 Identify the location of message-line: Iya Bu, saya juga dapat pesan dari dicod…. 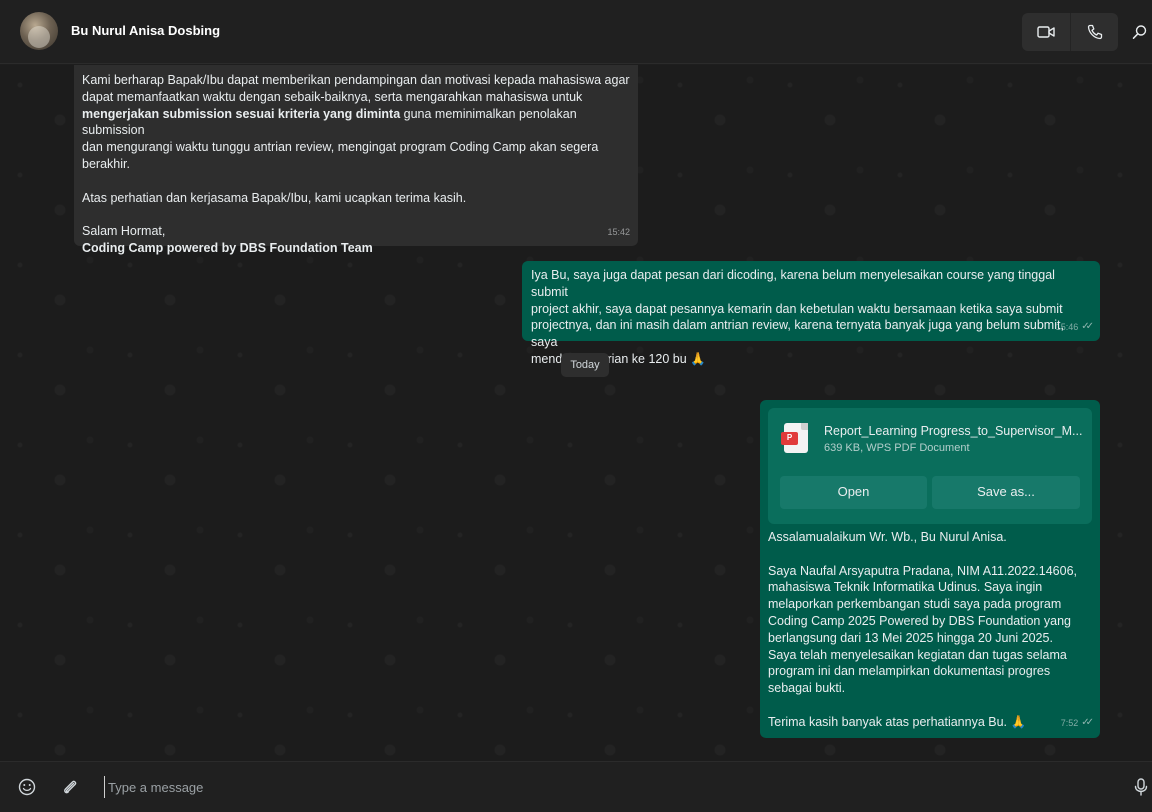
(793, 283).